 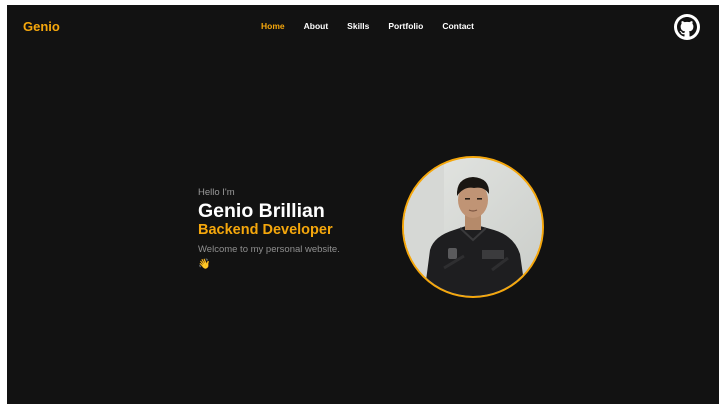 What do you see at coordinates (41, 26) in the screenshot?
I see `brand-logo: Genio` at bounding box center [41, 26].